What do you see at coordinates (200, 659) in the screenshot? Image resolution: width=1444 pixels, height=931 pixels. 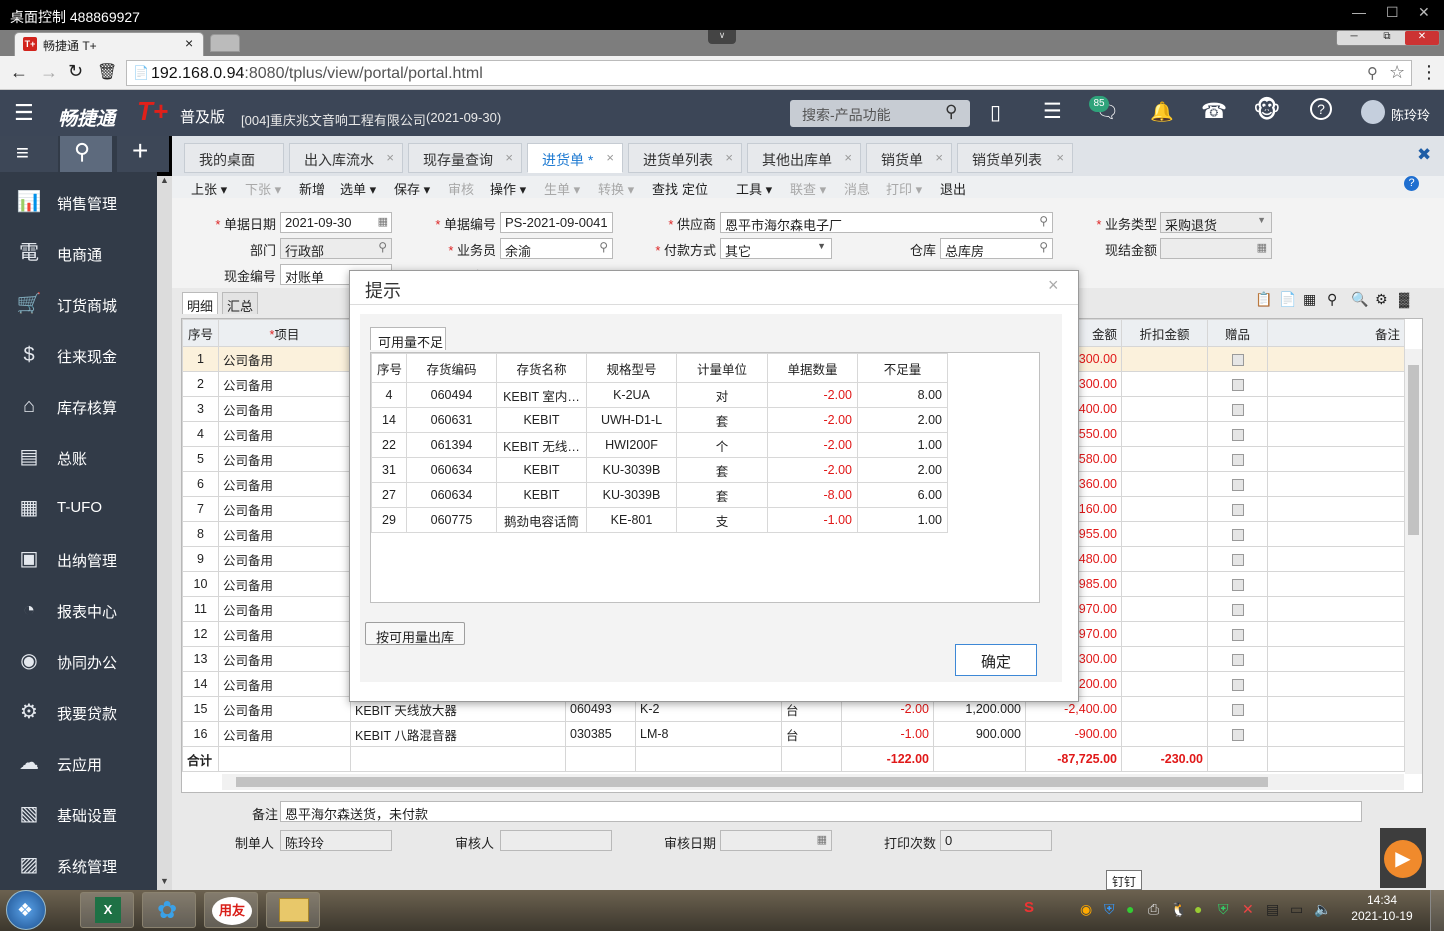 I see `cell-seq: 13` at bounding box center [200, 659].